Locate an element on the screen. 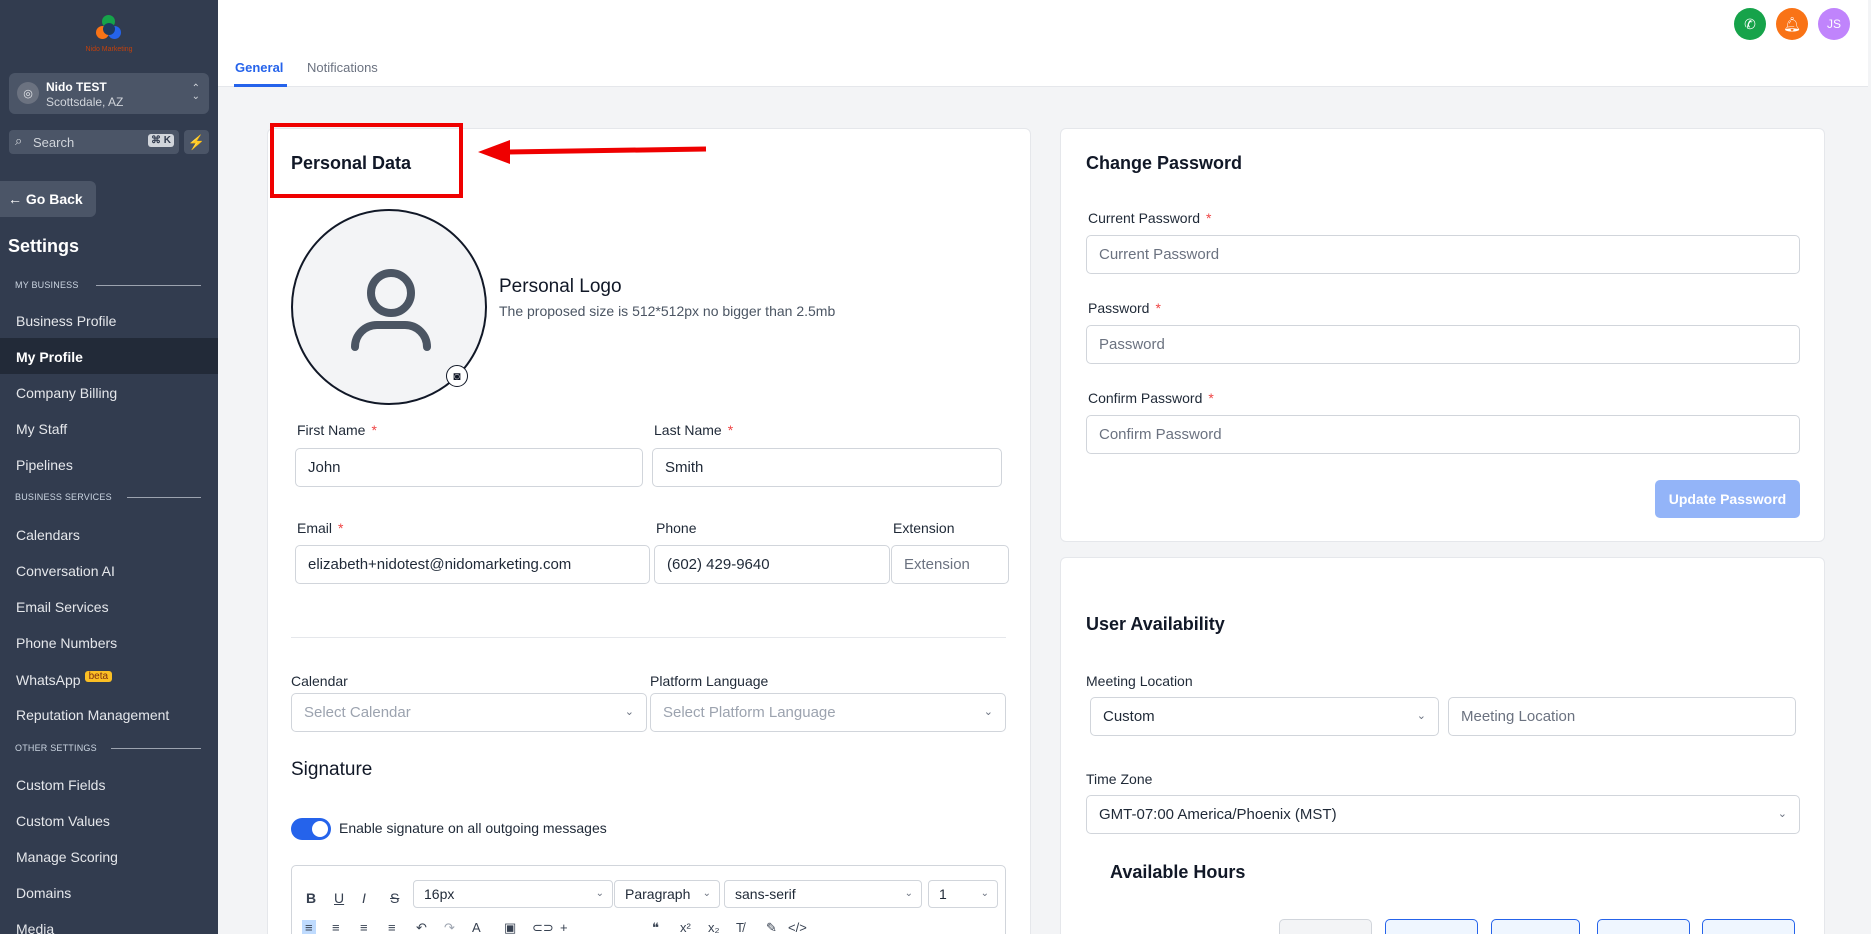 The width and height of the screenshot is (1871, 934). phone-icon: ✆ is located at coordinates (1750, 24).